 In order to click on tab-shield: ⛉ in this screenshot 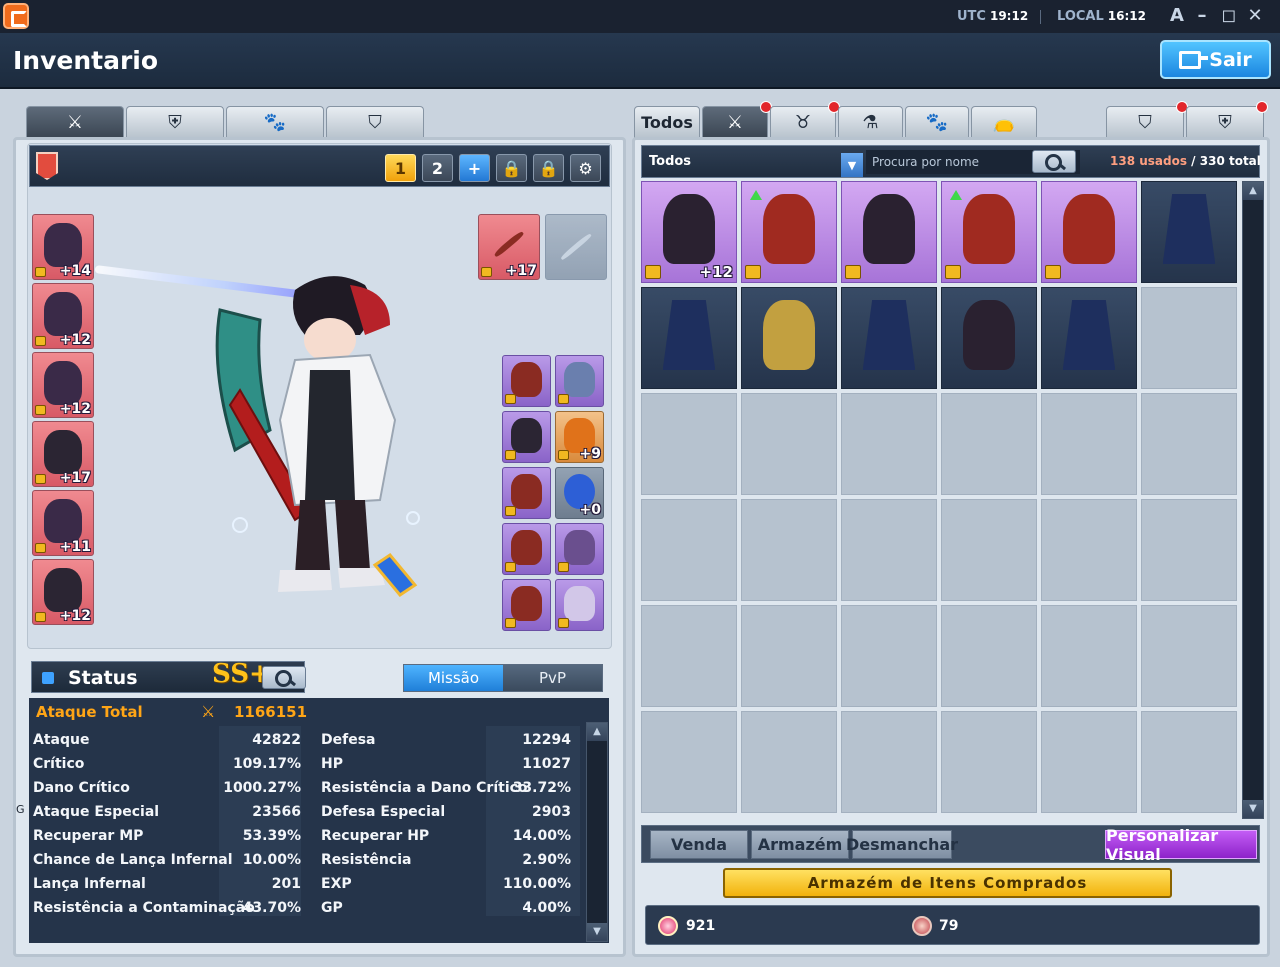, I will do `click(375, 122)`.